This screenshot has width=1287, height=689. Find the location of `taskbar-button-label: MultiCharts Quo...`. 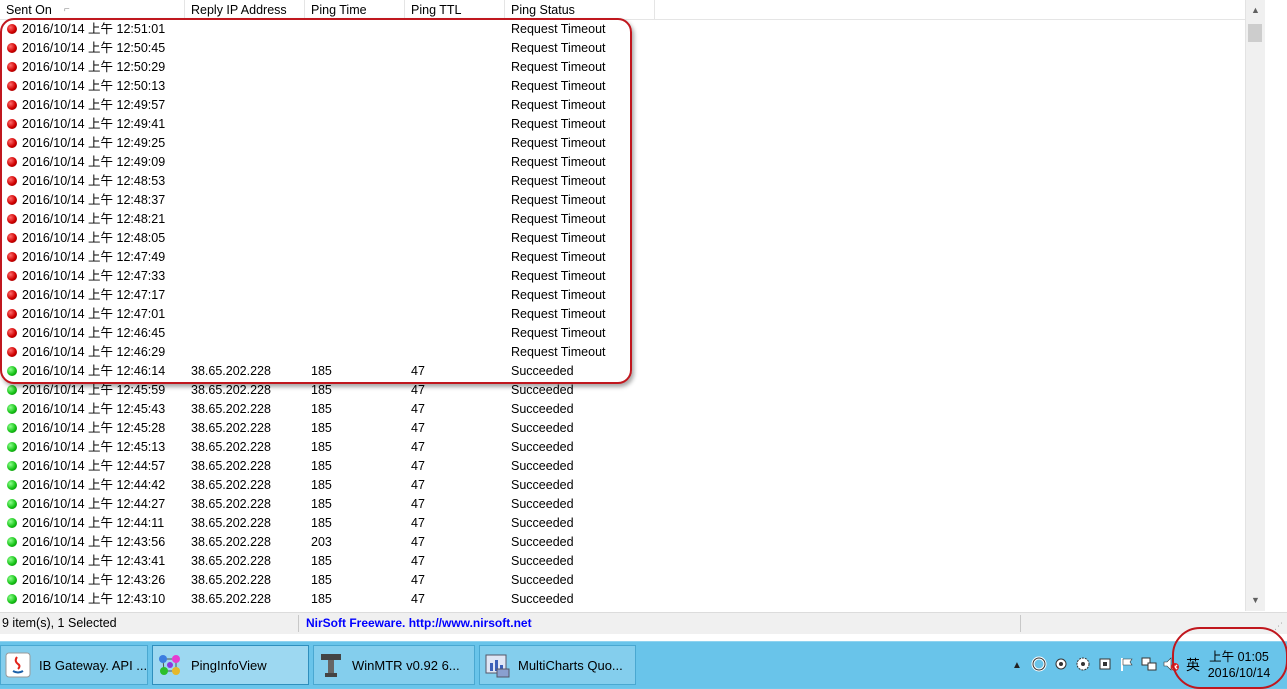

taskbar-button-label: MultiCharts Quo... is located at coordinates (570, 665).